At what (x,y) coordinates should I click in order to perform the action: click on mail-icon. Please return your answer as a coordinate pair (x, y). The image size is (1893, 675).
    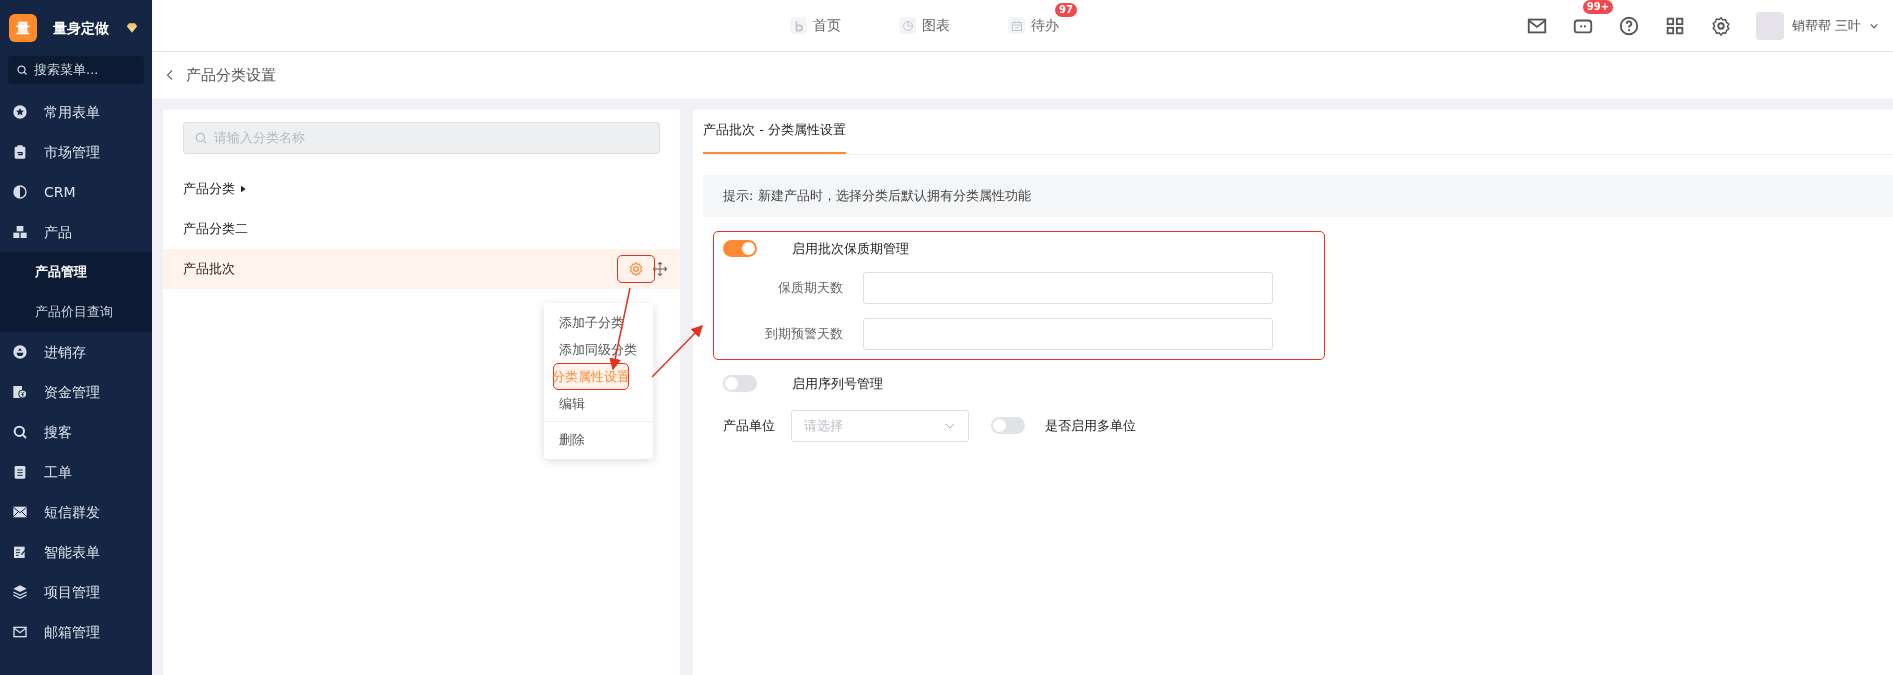
    Looking at the image, I should click on (20, 632).